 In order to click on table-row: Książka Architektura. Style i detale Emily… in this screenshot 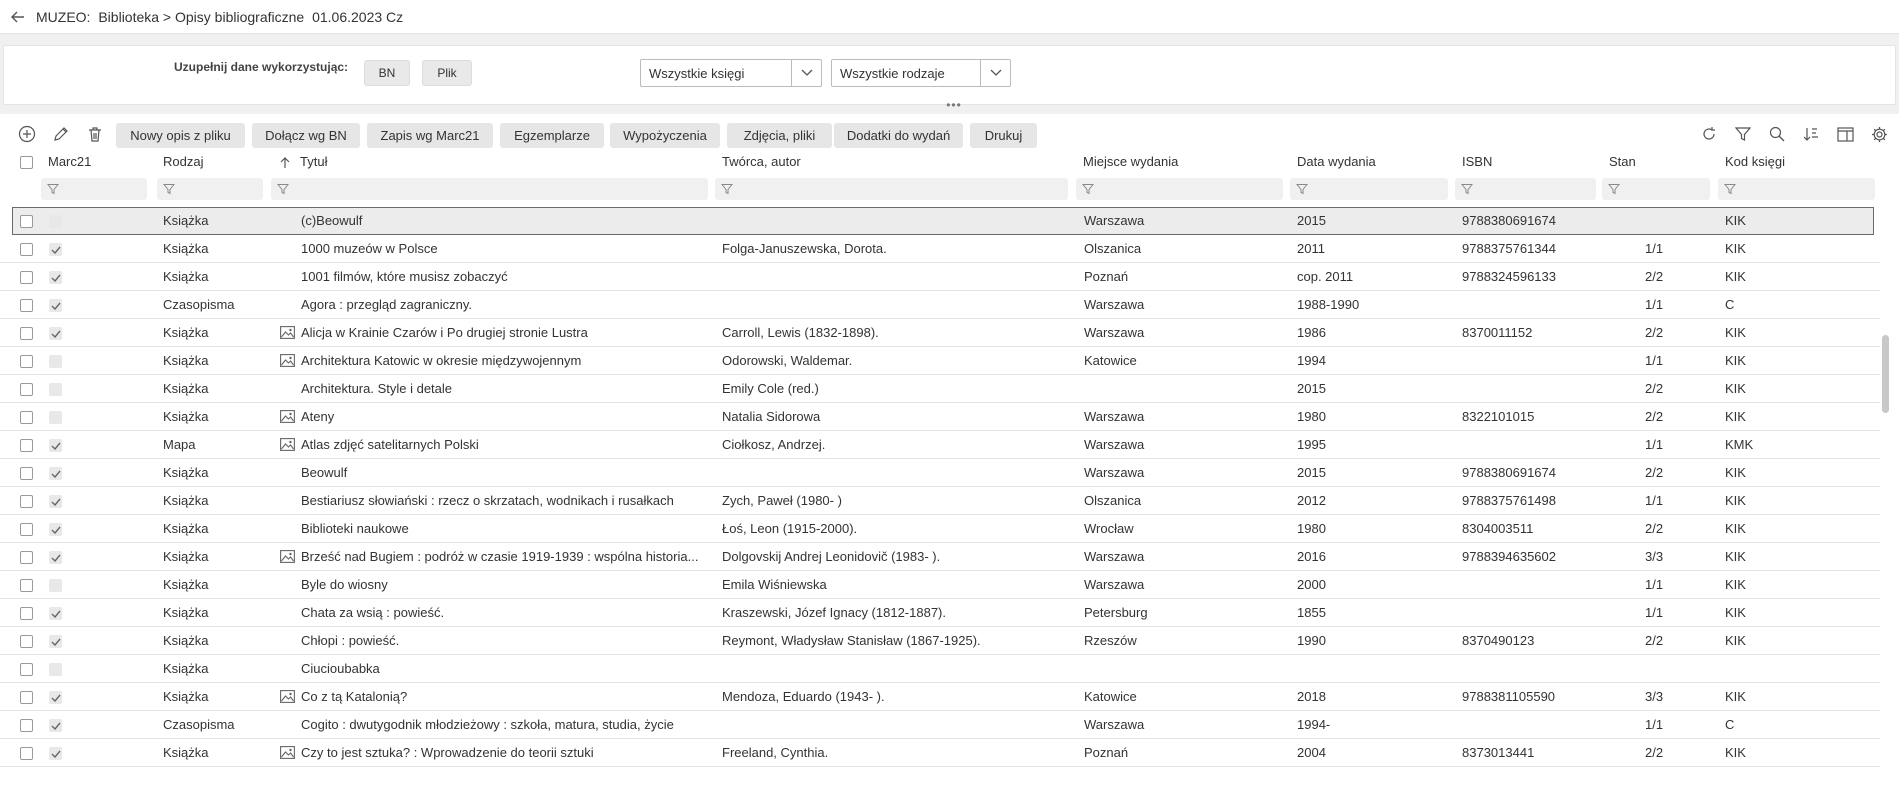, I will do `click(940, 389)`.